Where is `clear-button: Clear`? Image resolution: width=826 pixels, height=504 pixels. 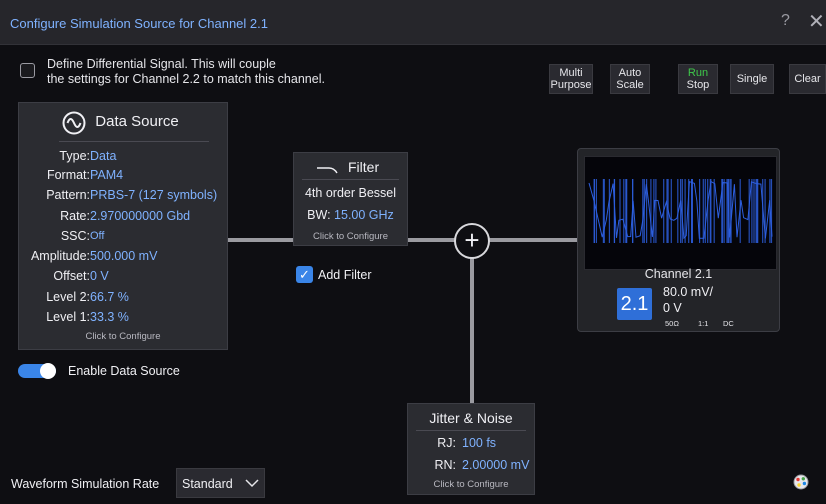
clear-button: Clear is located at coordinates (807, 79).